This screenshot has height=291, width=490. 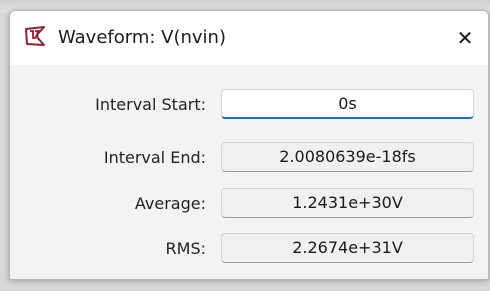 I want to click on interval-end-row: Interval End: 2.0080639e-18fs, so click(x=249, y=157).